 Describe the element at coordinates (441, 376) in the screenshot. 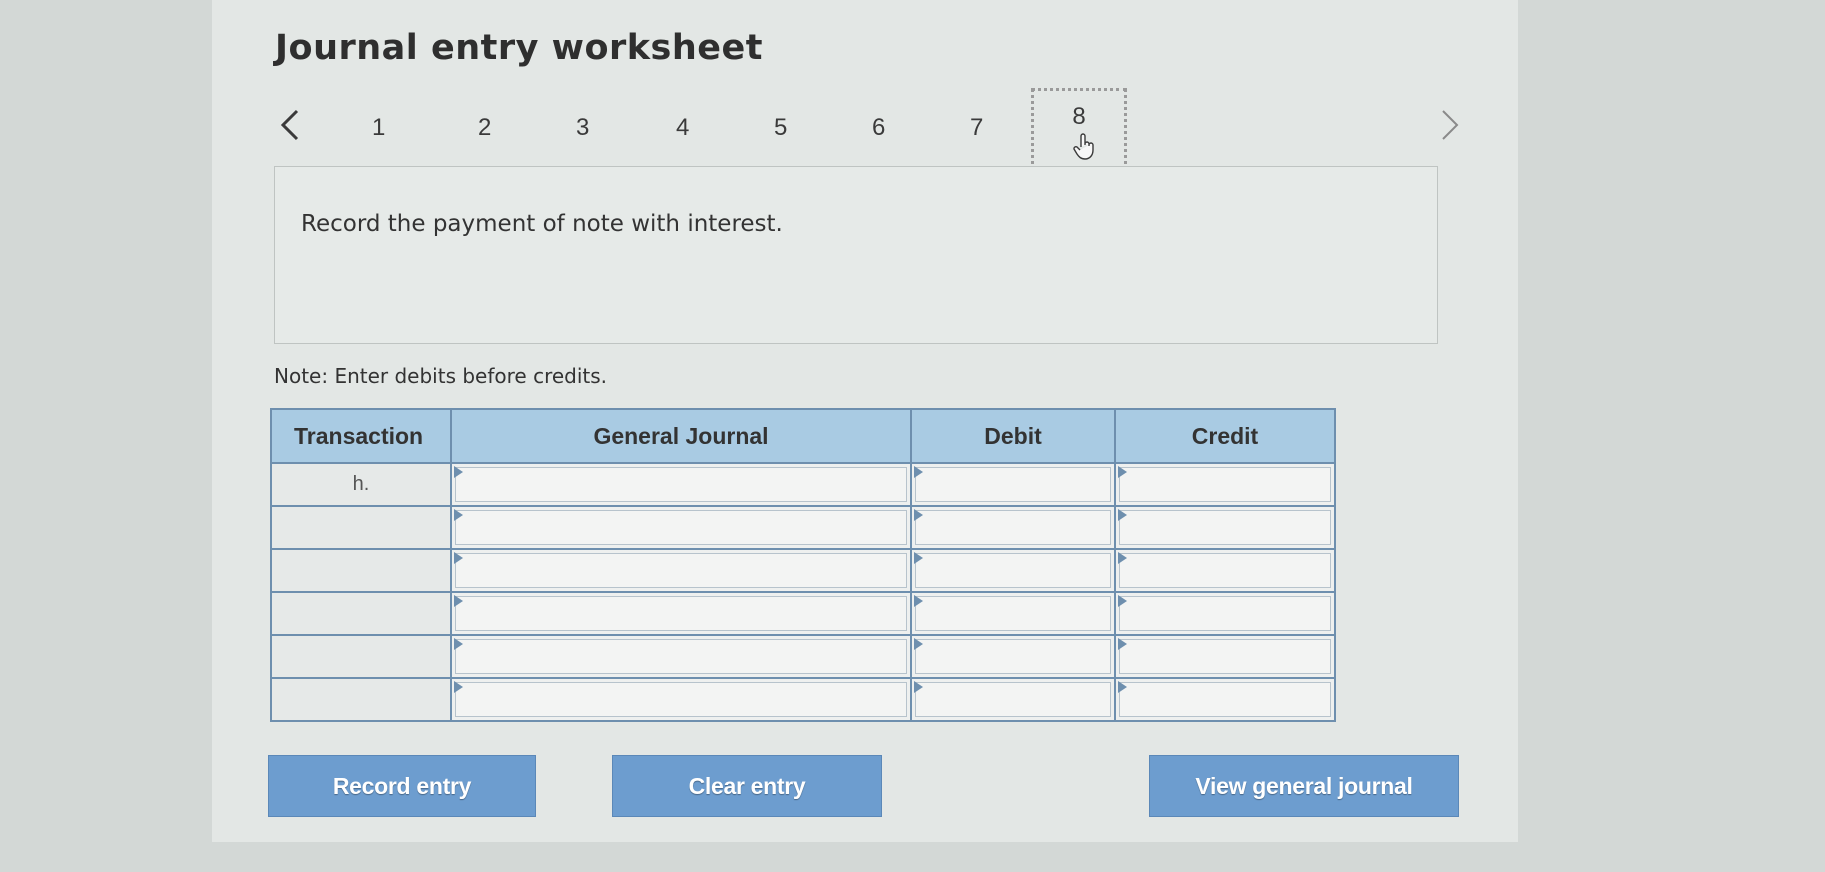

I see `note-text: Note: Enter debits before credits.` at that location.